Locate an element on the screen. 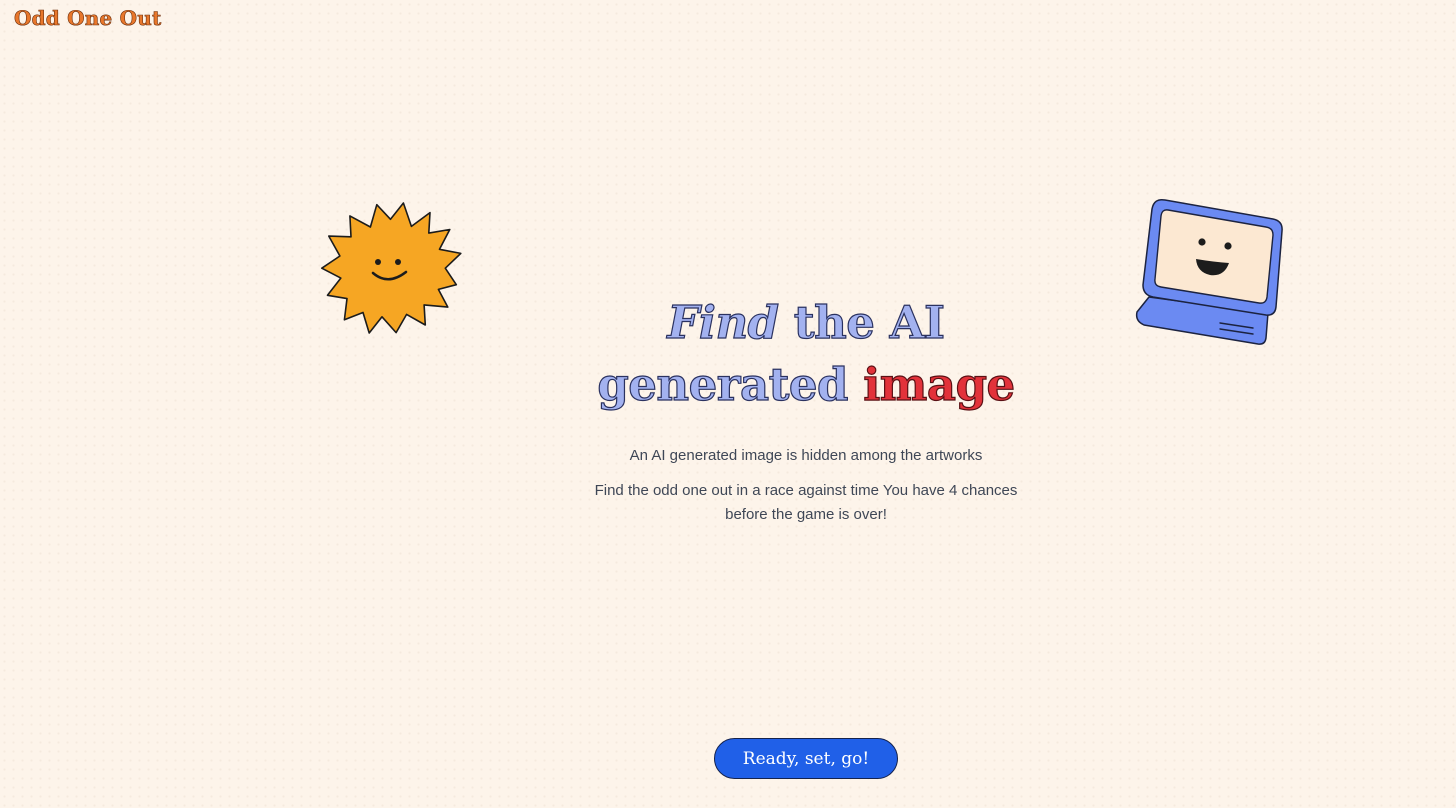 This screenshot has width=1456, height=808. computer-left-eye is located at coordinates (1202, 242).